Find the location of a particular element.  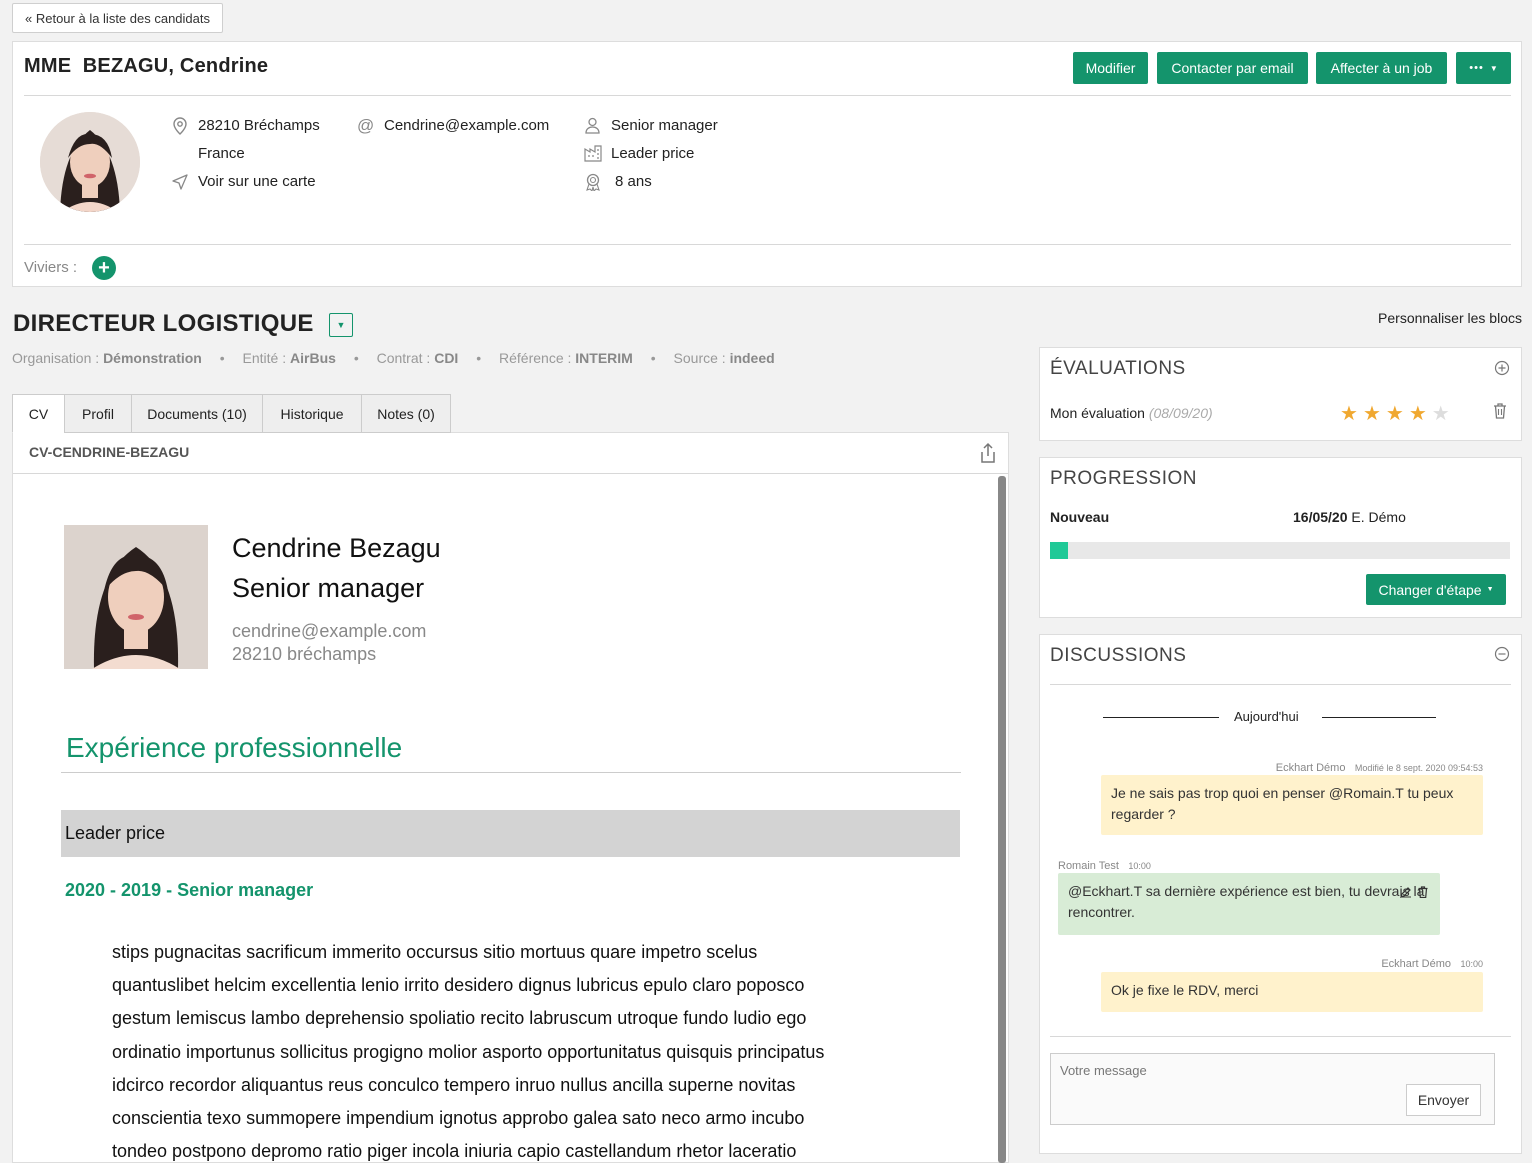

more-actions-button: ••• ▼ is located at coordinates (1483, 68).